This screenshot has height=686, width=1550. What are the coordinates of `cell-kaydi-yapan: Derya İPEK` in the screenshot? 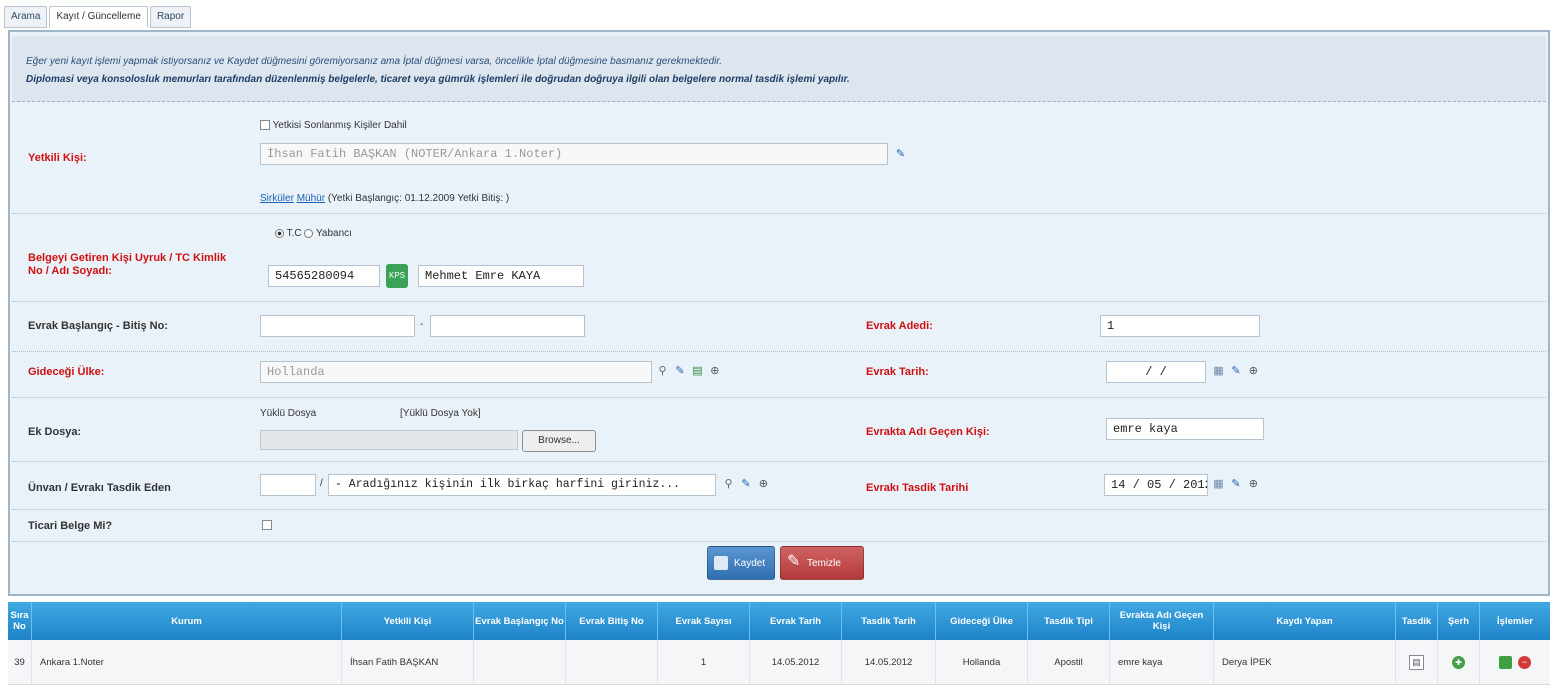 It's located at (1305, 662).